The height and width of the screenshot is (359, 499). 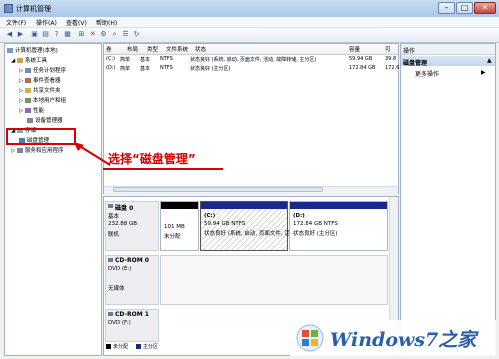 I want to click on computer-management-icon, so click(x=8, y=8).